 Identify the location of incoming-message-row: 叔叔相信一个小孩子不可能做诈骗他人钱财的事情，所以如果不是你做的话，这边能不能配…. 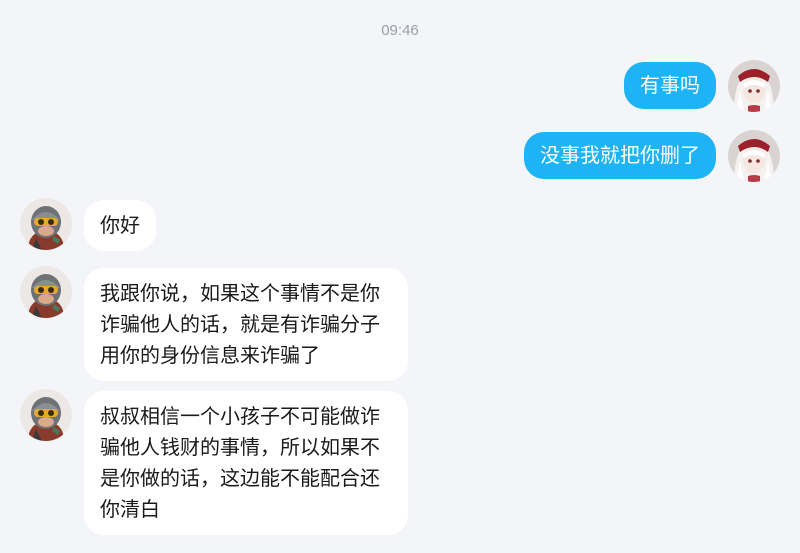
(214, 462).